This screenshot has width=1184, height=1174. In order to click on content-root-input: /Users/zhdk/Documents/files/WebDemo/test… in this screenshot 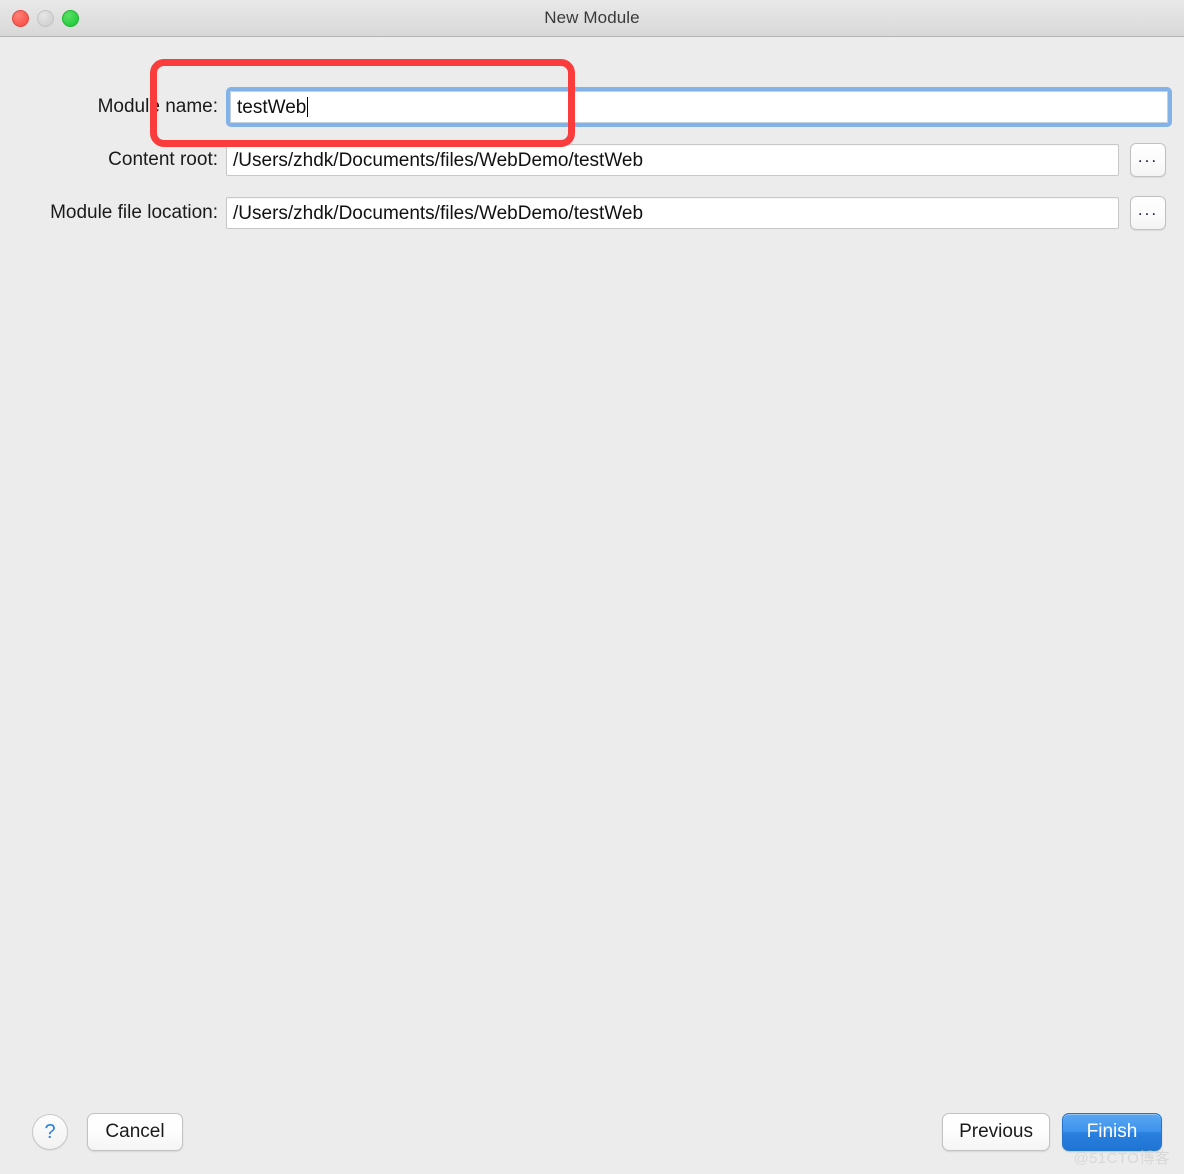, I will do `click(672, 160)`.